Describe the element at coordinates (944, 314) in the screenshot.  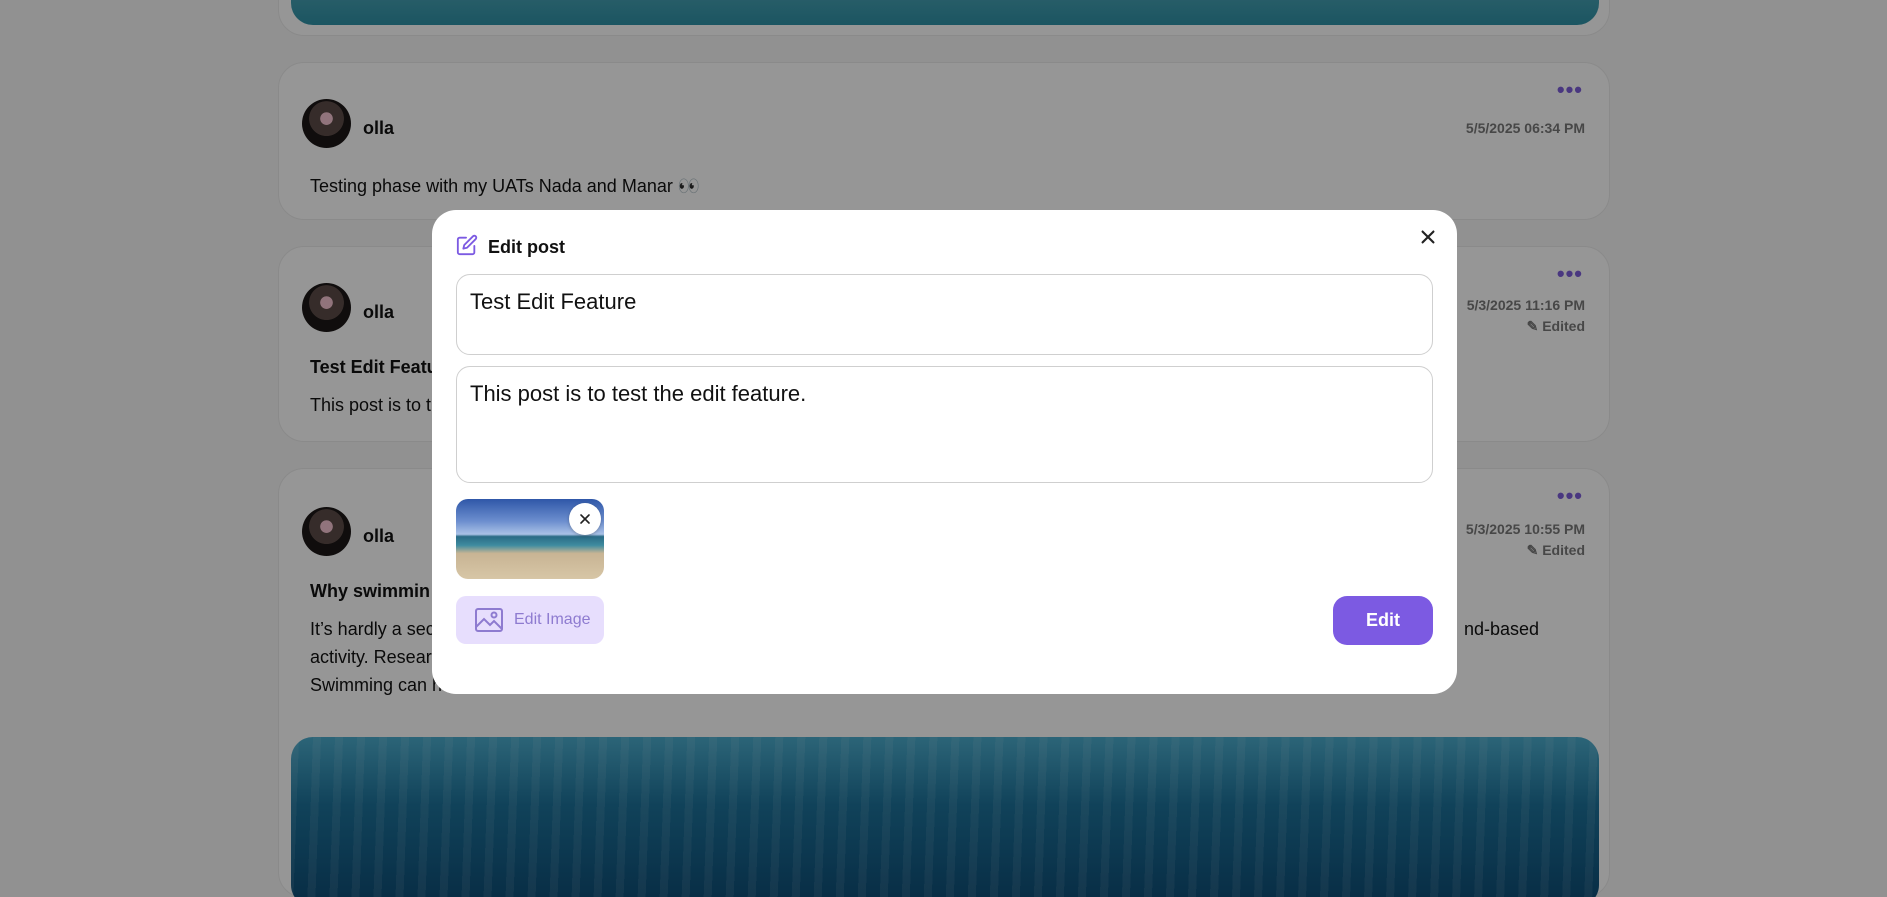
I see `post-title-input: Test Edit Feature` at that location.